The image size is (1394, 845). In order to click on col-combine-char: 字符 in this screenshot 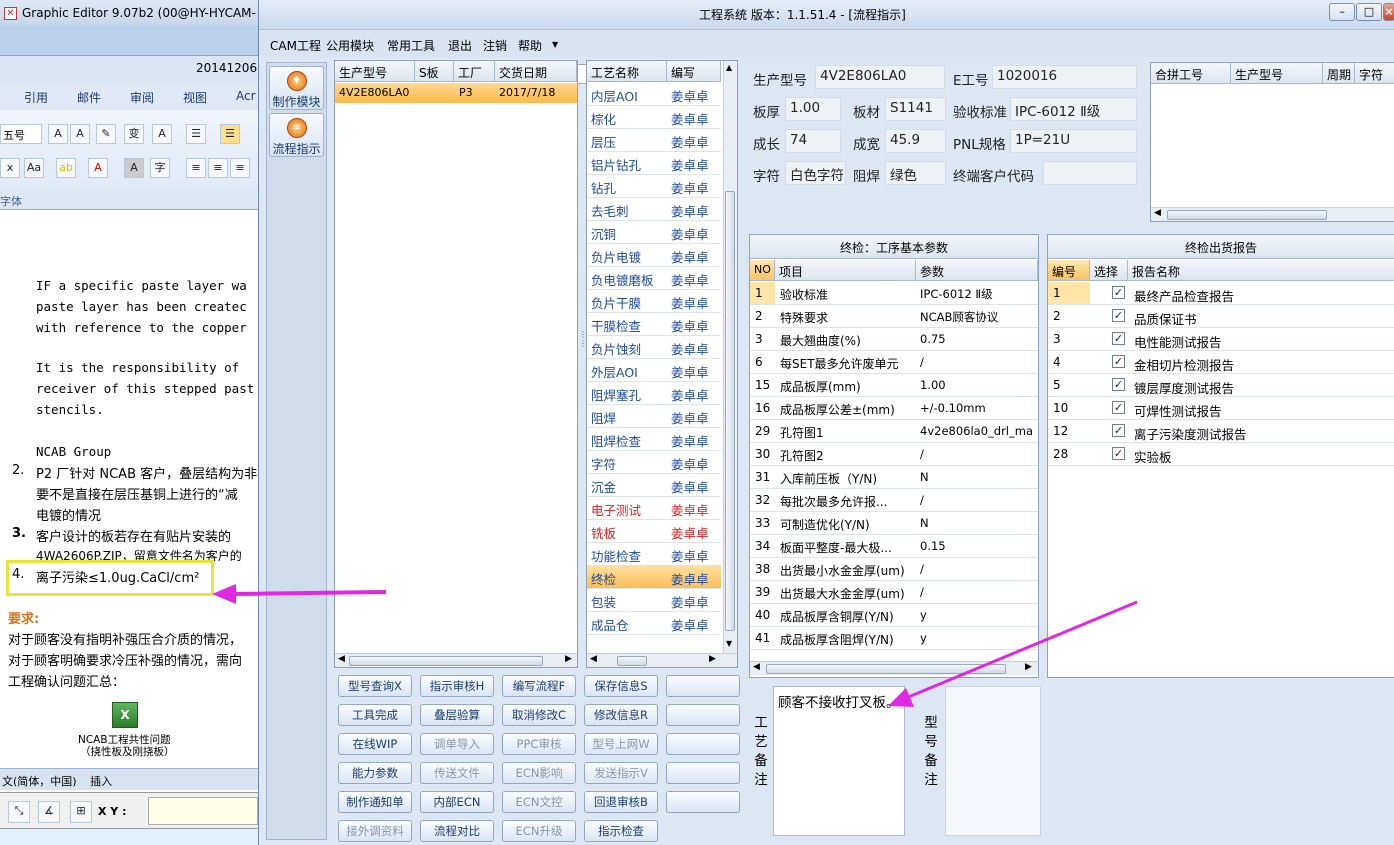, I will do `click(1374, 73)`.